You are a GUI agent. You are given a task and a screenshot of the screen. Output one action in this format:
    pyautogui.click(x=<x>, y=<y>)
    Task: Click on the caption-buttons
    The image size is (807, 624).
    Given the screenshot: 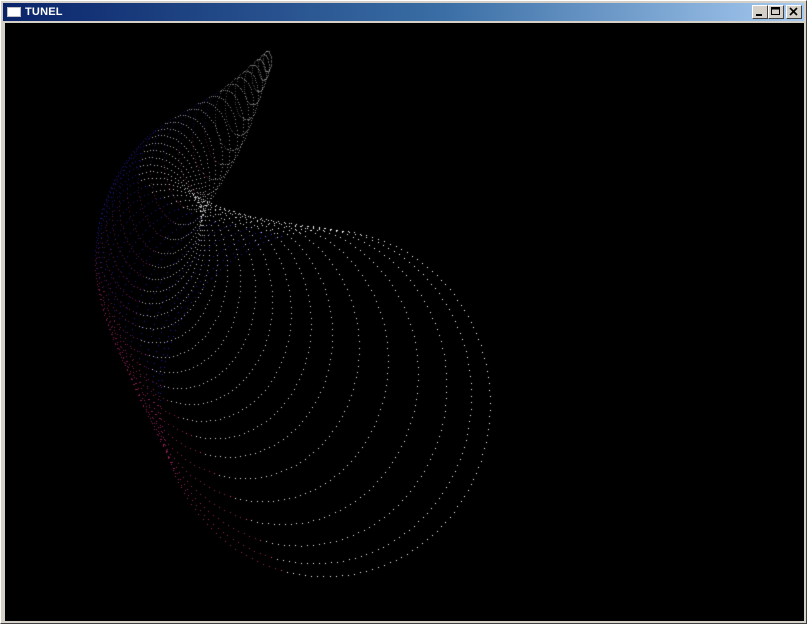 What is the action you would take?
    pyautogui.click(x=777, y=12)
    